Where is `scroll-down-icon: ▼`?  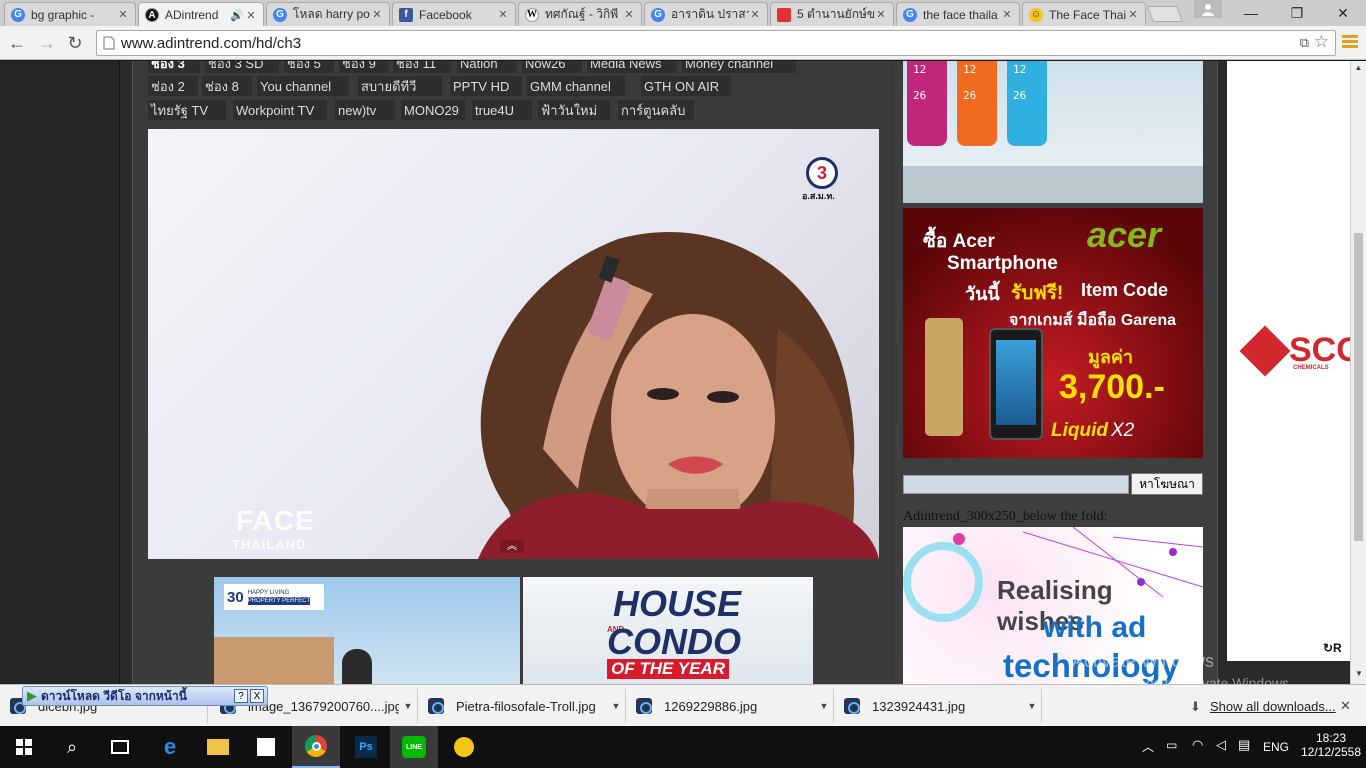
scroll-down-icon: ▼ is located at coordinates (1358, 673).